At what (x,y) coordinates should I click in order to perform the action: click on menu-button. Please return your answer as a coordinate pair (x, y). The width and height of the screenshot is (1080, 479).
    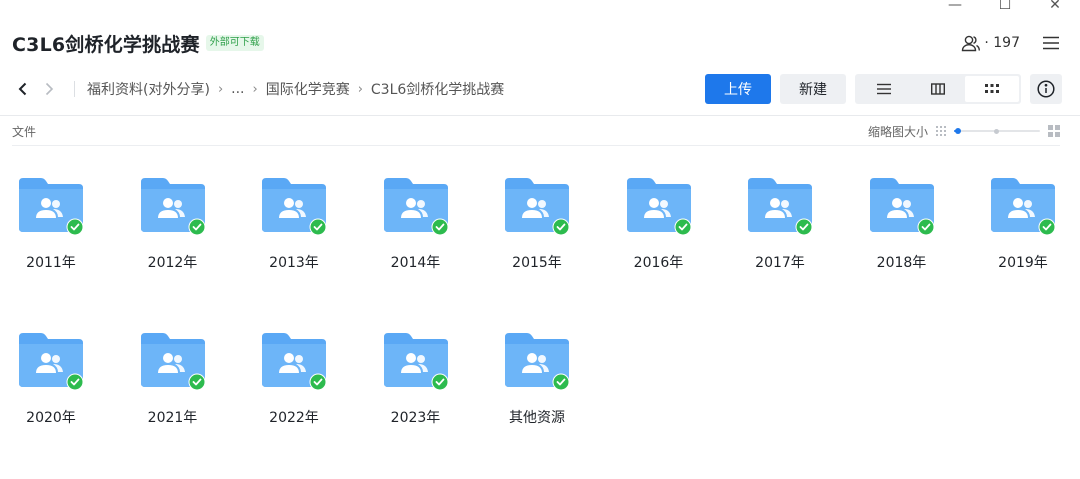
    Looking at the image, I should click on (1051, 43).